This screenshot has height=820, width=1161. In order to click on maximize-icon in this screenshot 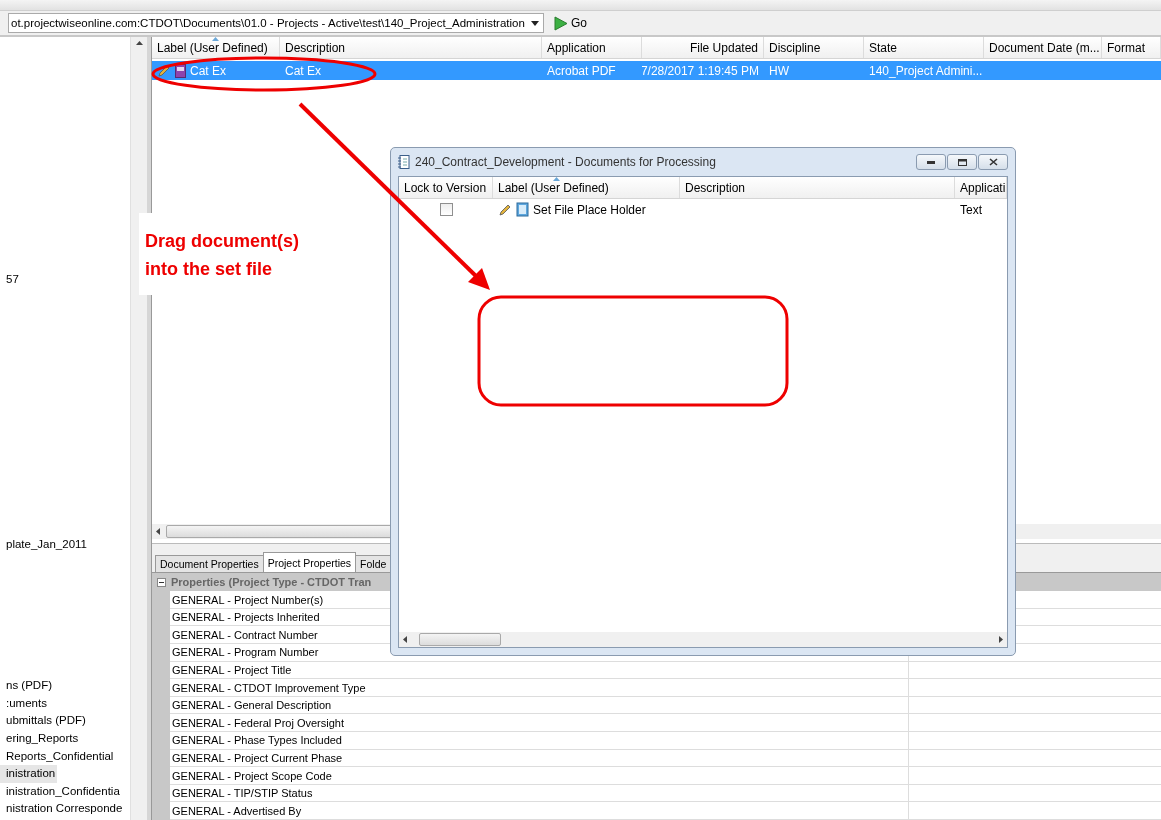, I will do `click(962, 162)`.